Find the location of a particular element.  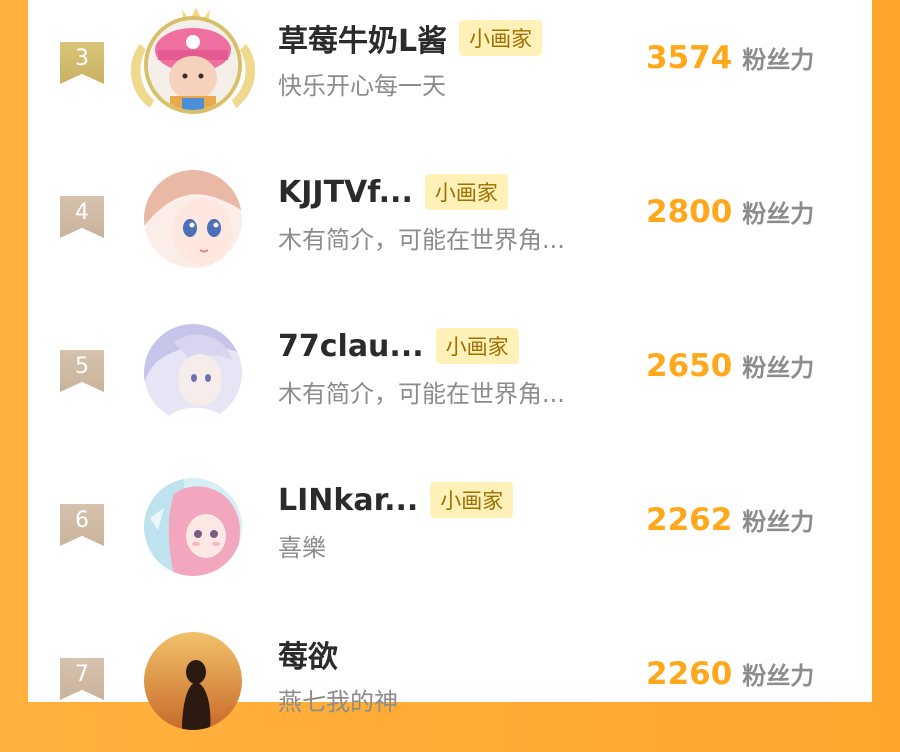

name-line: 77clau... 小画家 is located at coordinates (398, 346).